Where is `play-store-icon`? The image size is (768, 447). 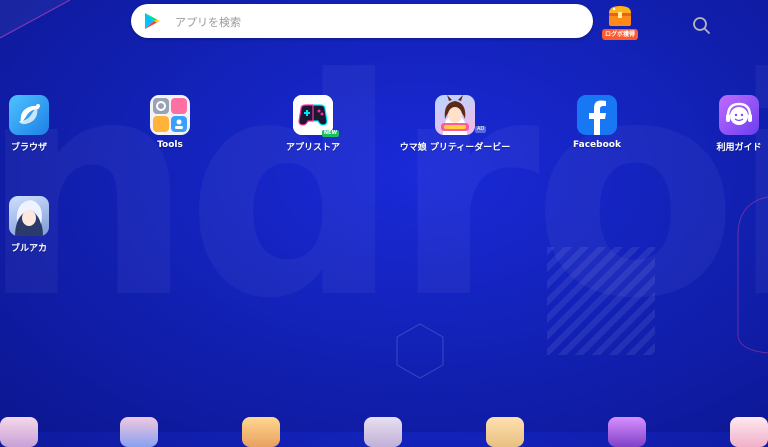
play-store-icon is located at coordinates (152, 23).